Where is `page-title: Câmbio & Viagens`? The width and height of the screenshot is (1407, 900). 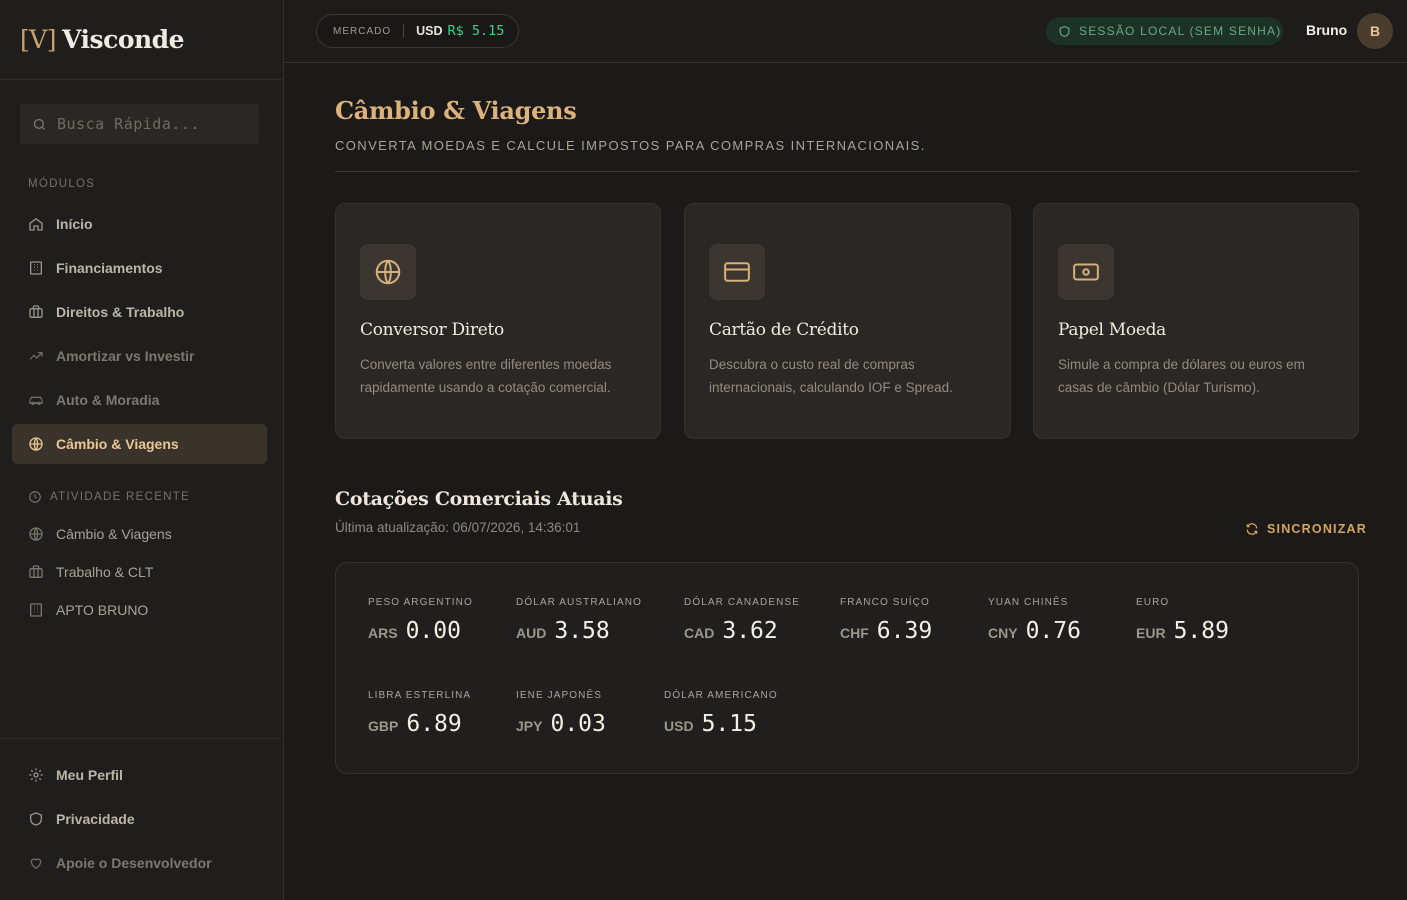 page-title: Câmbio & Viagens is located at coordinates (456, 110).